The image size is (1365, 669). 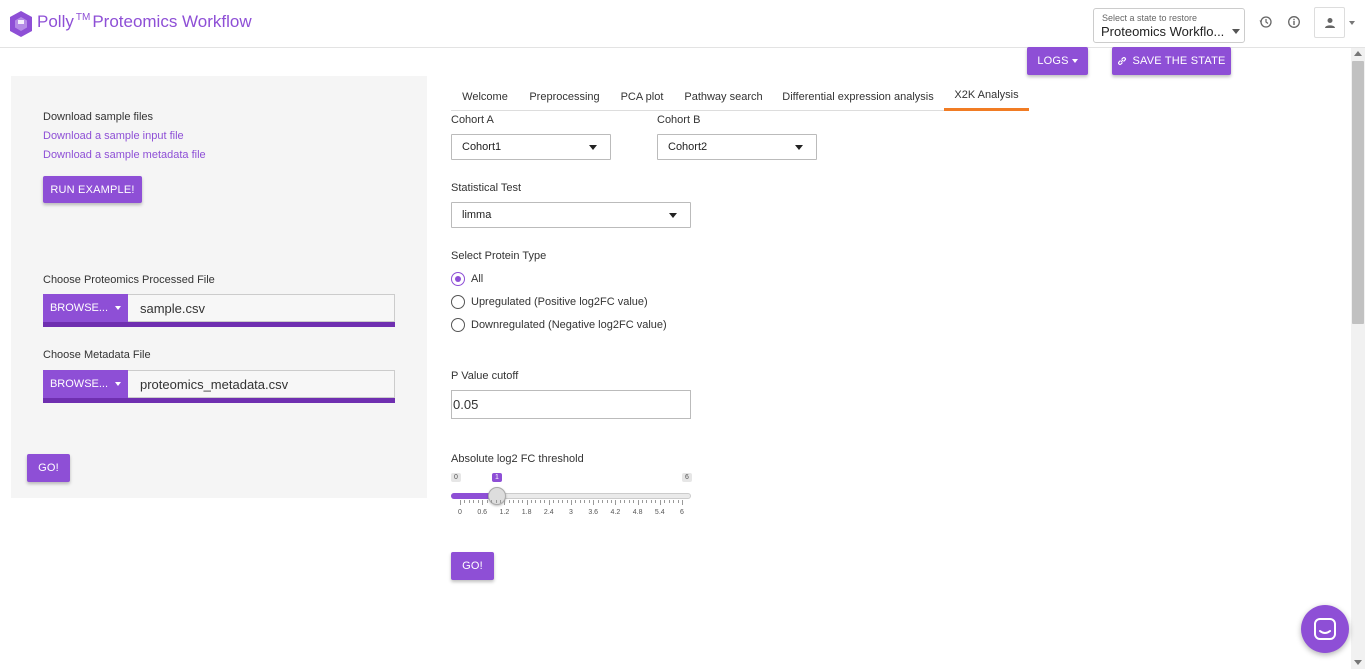 What do you see at coordinates (482, 147) in the screenshot?
I see `cohort-a-value: Cohort1` at bounding box center [482, 147].